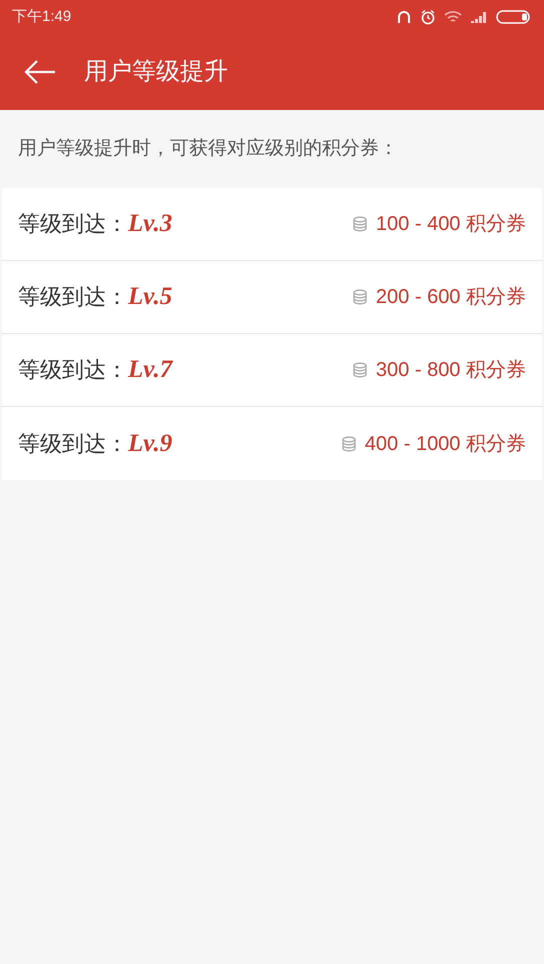  What do you see at coordinates (150, 370) in the screenshot?
I see `level-value: Lv.7` at bounding box center [150, 370].